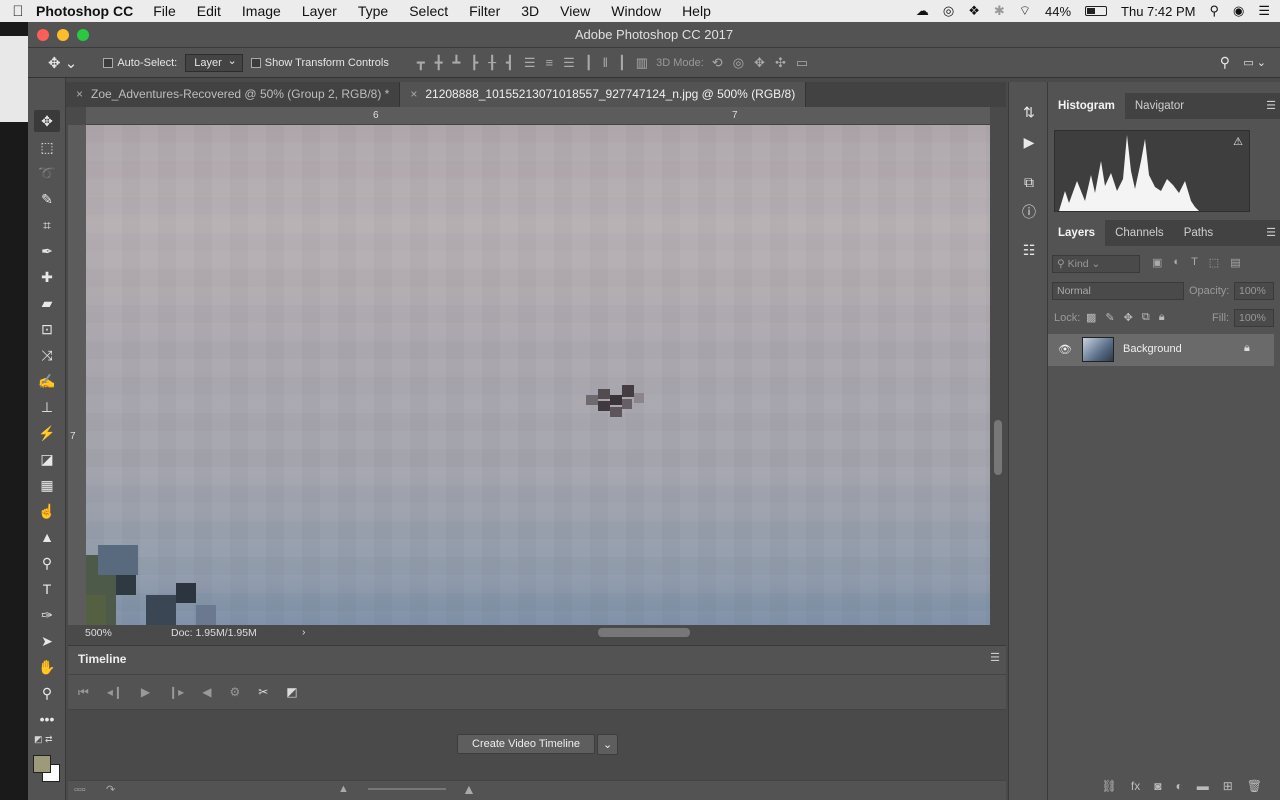 This screenshot has height=800, width=1280. Describe the element at coordinates (164, 11) in the screenshot. I see `menu-file: File` at that location.